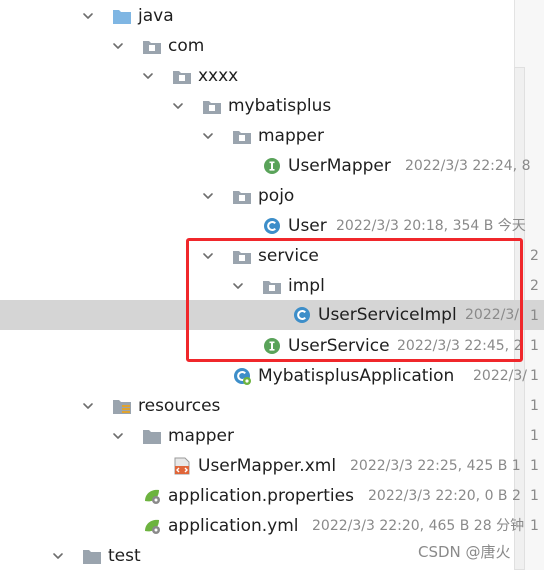 The width and height of the screenshot is (544, 571). I want to click on file-meta: 2022/3/3 22:20, 465 B 28 分钟, so click(418, 526).